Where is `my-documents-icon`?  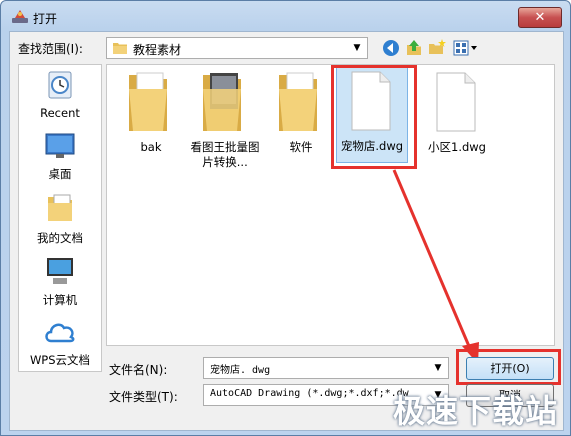
my-documents-icon is located at coordinates (60, 207).